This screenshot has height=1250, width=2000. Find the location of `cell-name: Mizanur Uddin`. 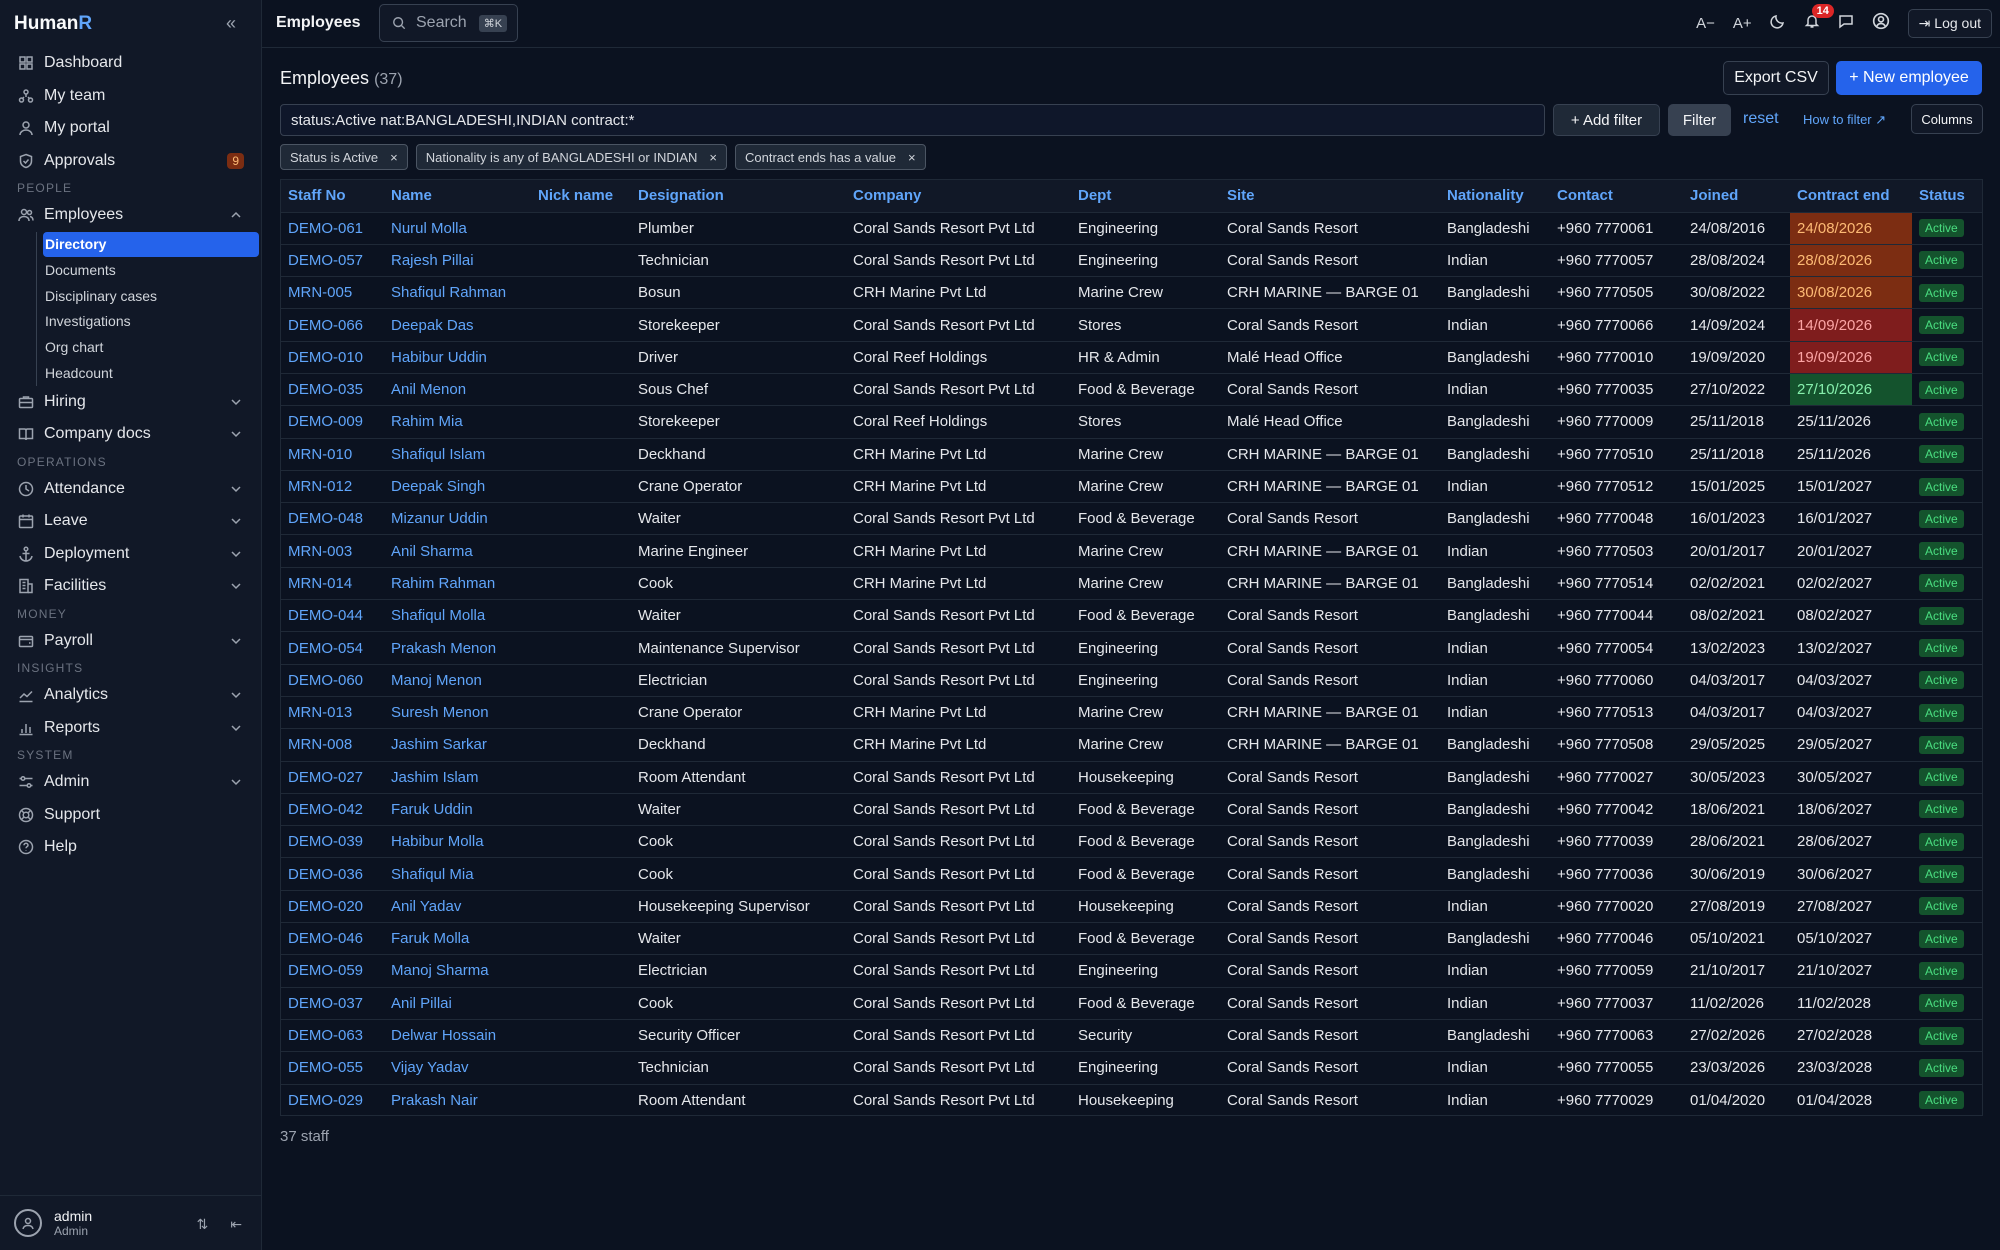

cell-name: Mizanur Uddin is located at coordinates (457, 519).